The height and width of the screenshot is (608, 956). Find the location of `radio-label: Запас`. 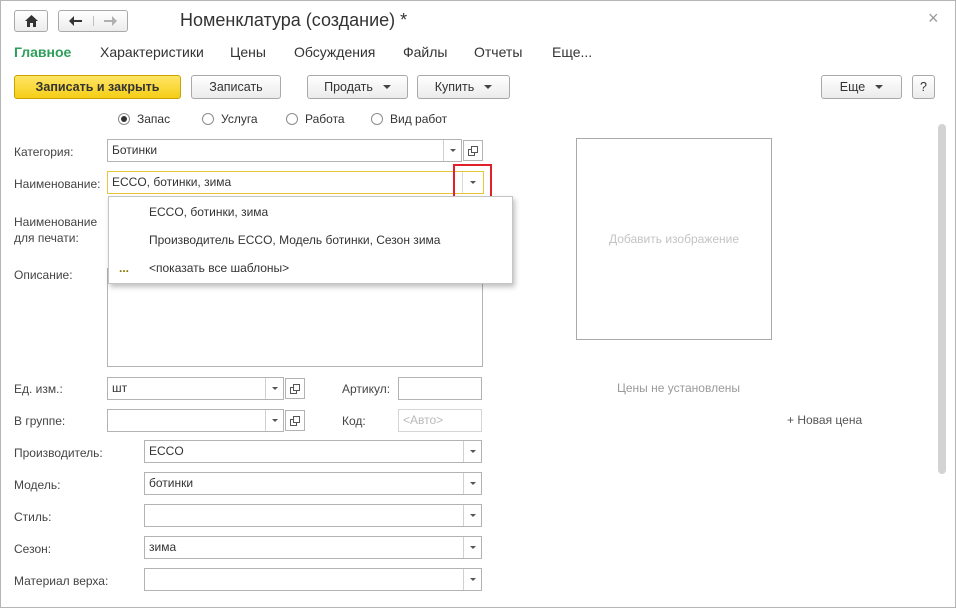

radio-label: Запас is located at coordinates (154, 119).